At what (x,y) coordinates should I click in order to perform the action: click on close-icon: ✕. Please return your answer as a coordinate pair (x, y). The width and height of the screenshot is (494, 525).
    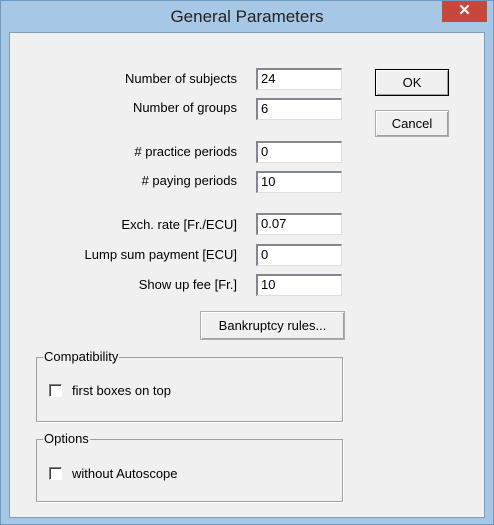
    Looking at the image, I should click on (464, 10).